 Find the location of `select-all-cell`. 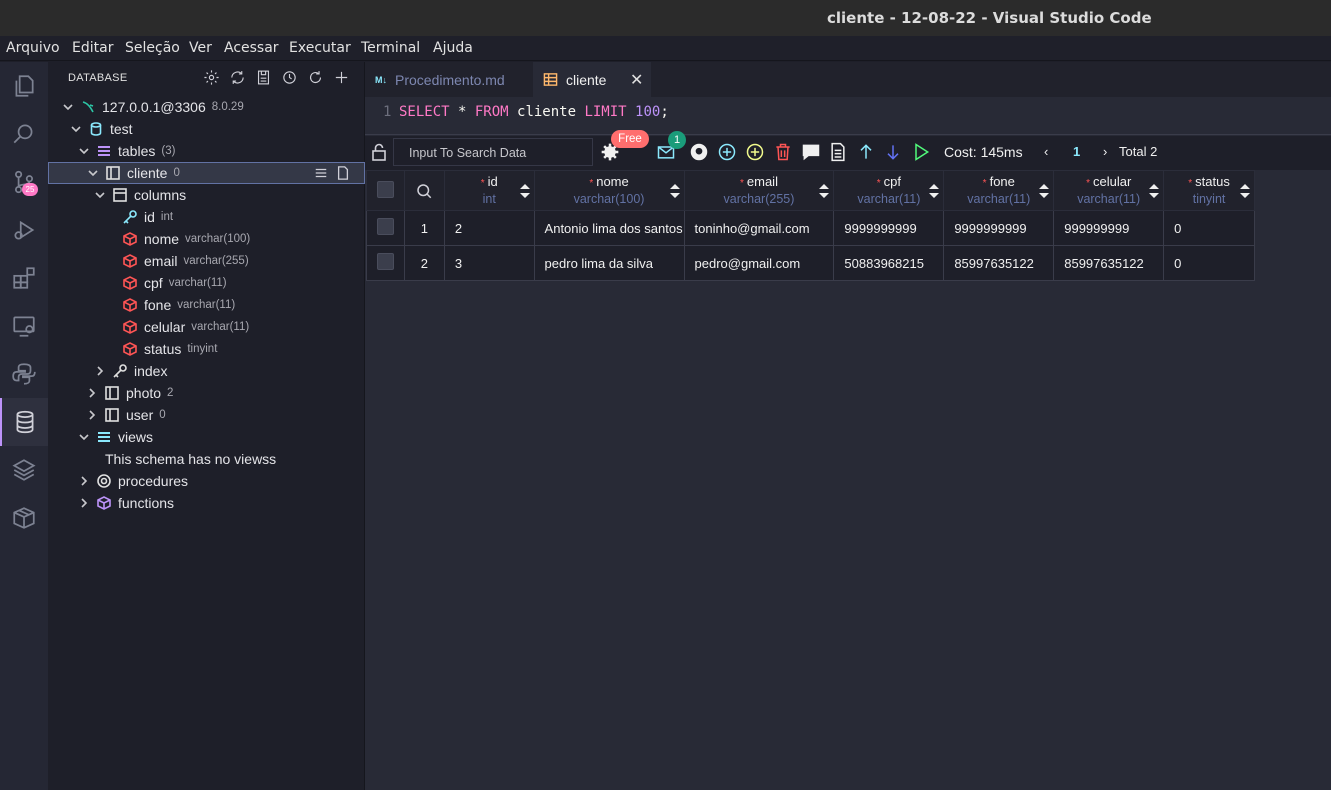

select-all-cell is located at coordinates (385, 190).